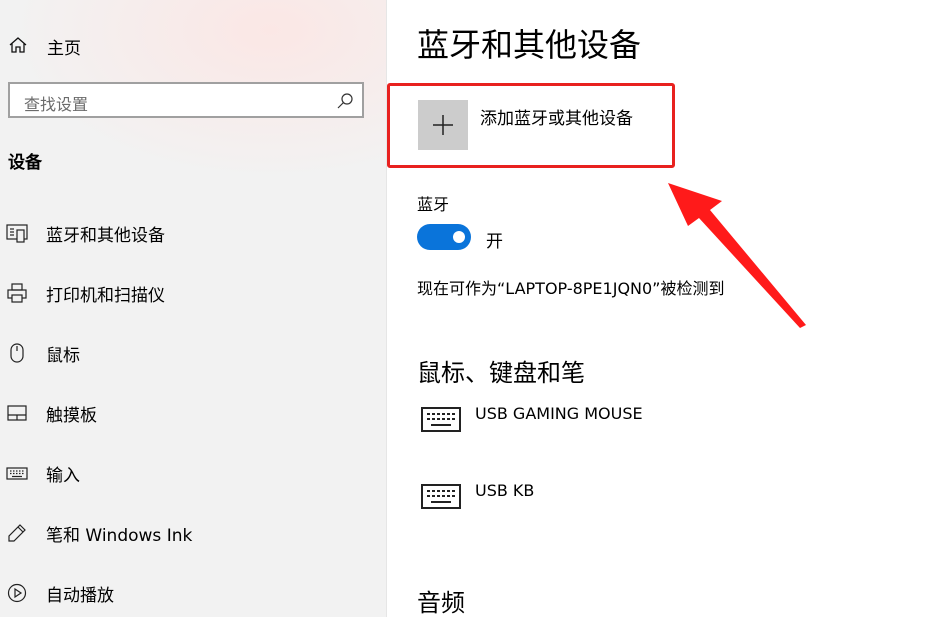 This screenshot has height=618, width=926. What do you see at coordinates (556, 116) in the screenshot?
I see `add-device-label: 添加蓝牙或其他设备` at bounding box center [556, 116].